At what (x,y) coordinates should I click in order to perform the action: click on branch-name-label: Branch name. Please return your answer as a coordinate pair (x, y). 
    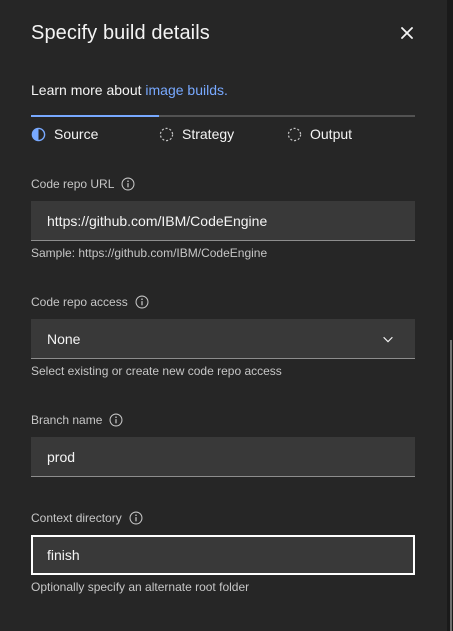
    Looking at the image, I should click on (77, 420).